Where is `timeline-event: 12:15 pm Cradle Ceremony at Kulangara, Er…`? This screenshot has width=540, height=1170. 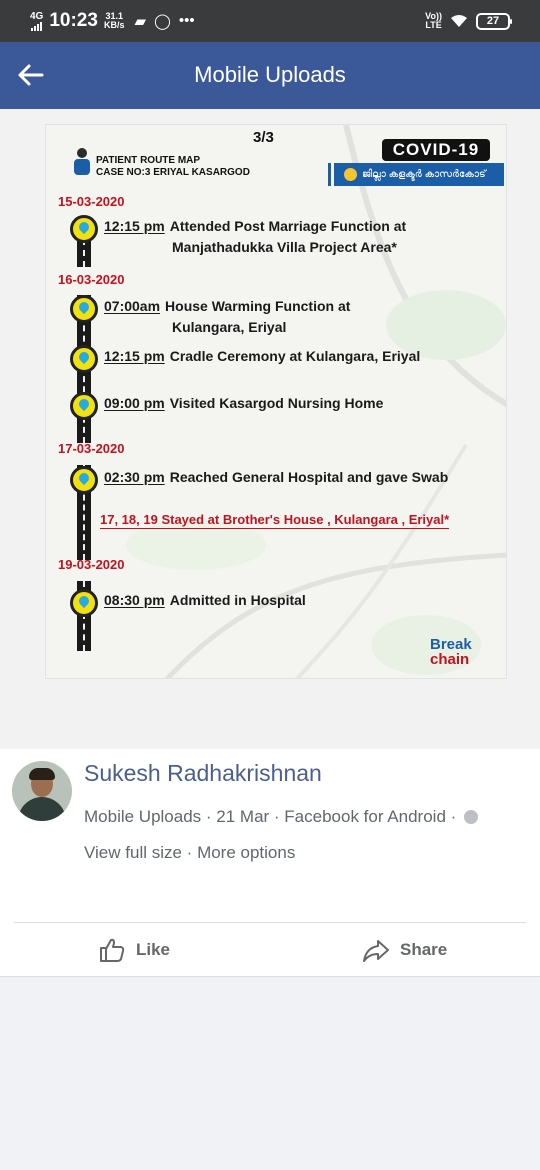 timeline-event: 12:15 pm Cradle Ceremony at Kulangara, Er… is located at coordinates (262, 356).